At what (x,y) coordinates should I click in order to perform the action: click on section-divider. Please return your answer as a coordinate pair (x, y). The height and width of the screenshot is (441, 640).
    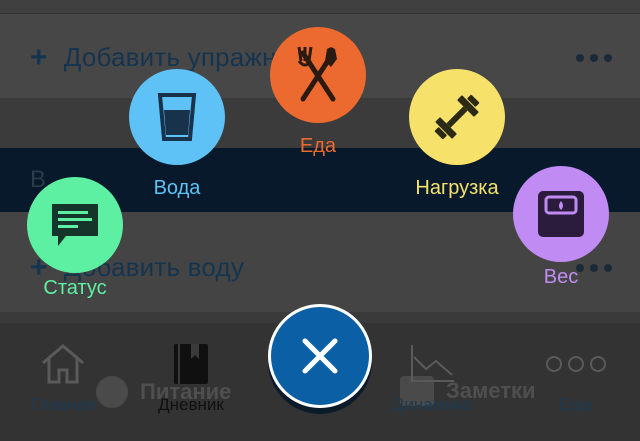
    Looking at the image, I should click on (320, 7).